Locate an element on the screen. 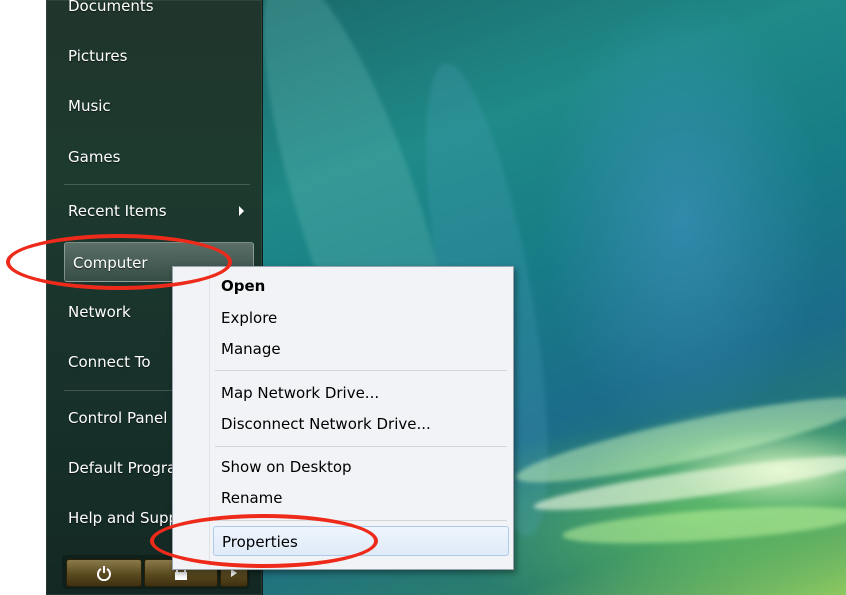 Image resolution: width=846 pixels, height=595 pixels. context-item-label: Show on Desktop is located at coordinates (286, 467).